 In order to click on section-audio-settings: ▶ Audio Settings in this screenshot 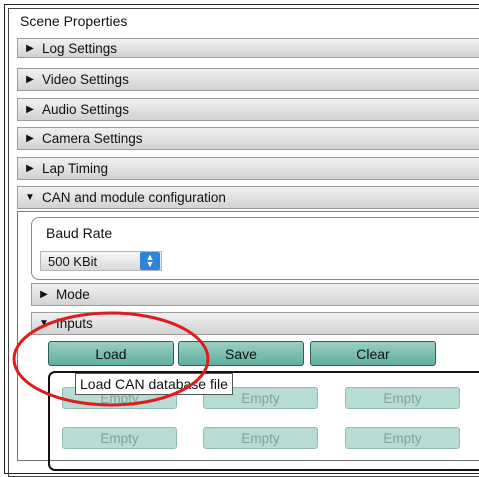, I will do `click(248, 109)`.